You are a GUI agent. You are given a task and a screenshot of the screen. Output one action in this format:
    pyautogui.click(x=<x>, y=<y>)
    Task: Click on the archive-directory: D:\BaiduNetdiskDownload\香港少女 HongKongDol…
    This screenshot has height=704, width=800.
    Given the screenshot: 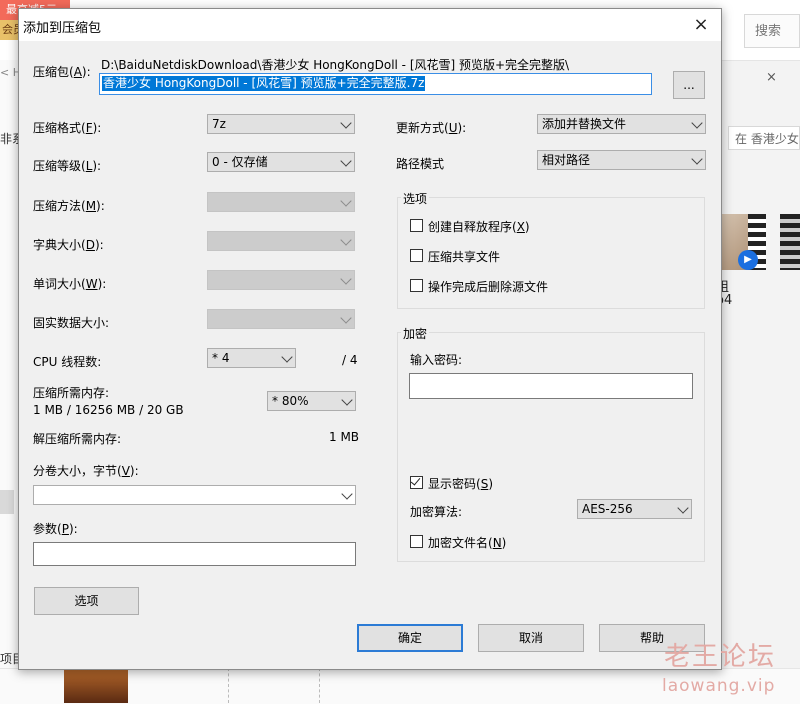 What is the action you would take?
    pyautogui.click(x=335, y=65)
    